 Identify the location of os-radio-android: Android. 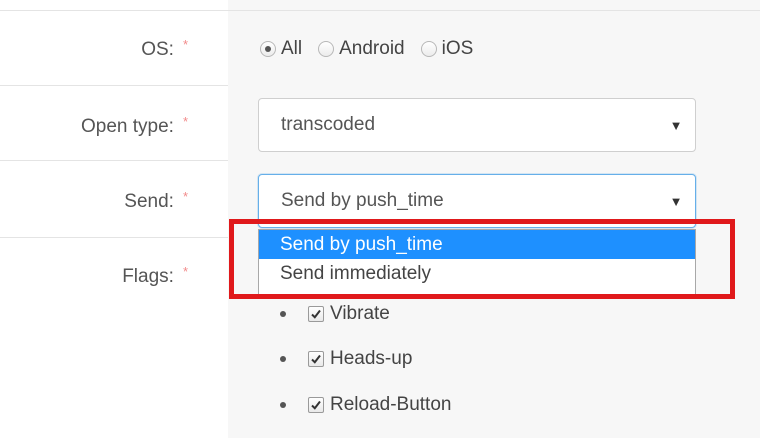
(361, 49).